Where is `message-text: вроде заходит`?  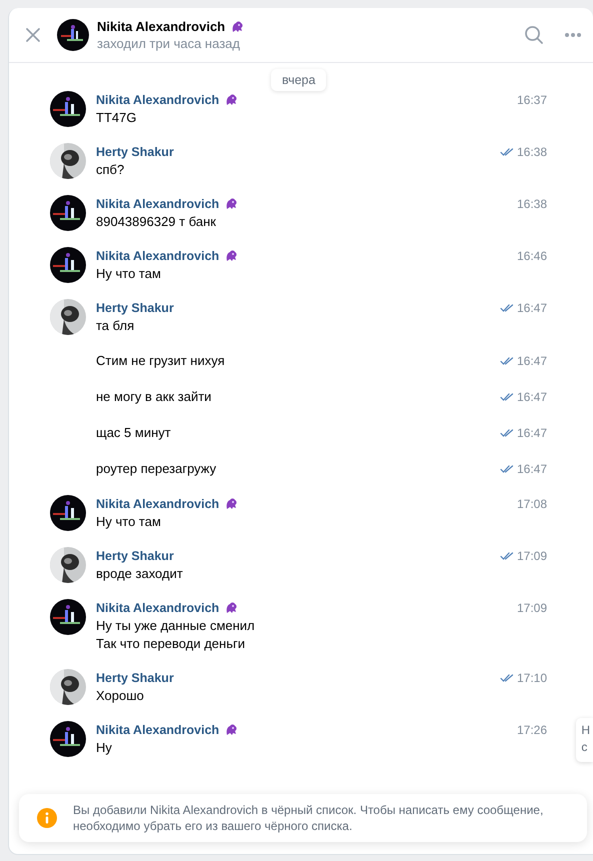 message-text: вроде заходит is located at coordinates (140, 574).